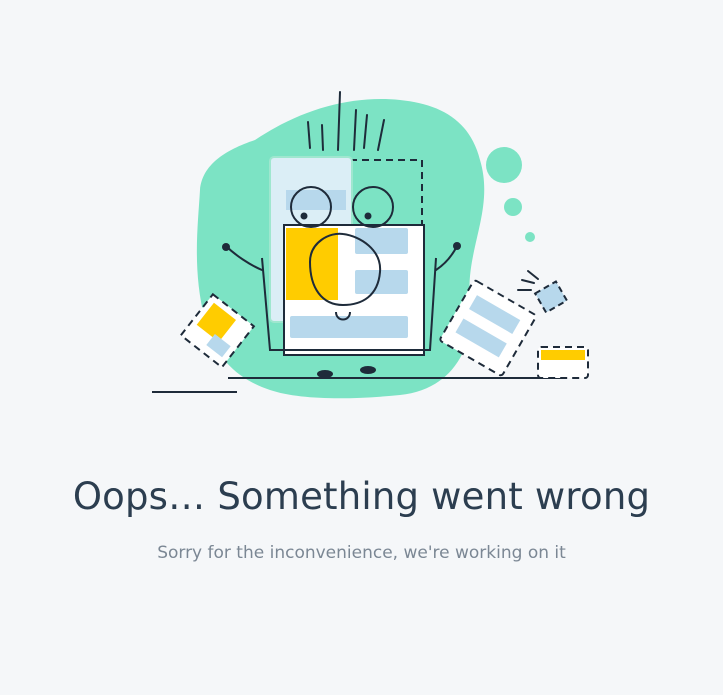  I want to click on bubble-large, so click(504, 165).